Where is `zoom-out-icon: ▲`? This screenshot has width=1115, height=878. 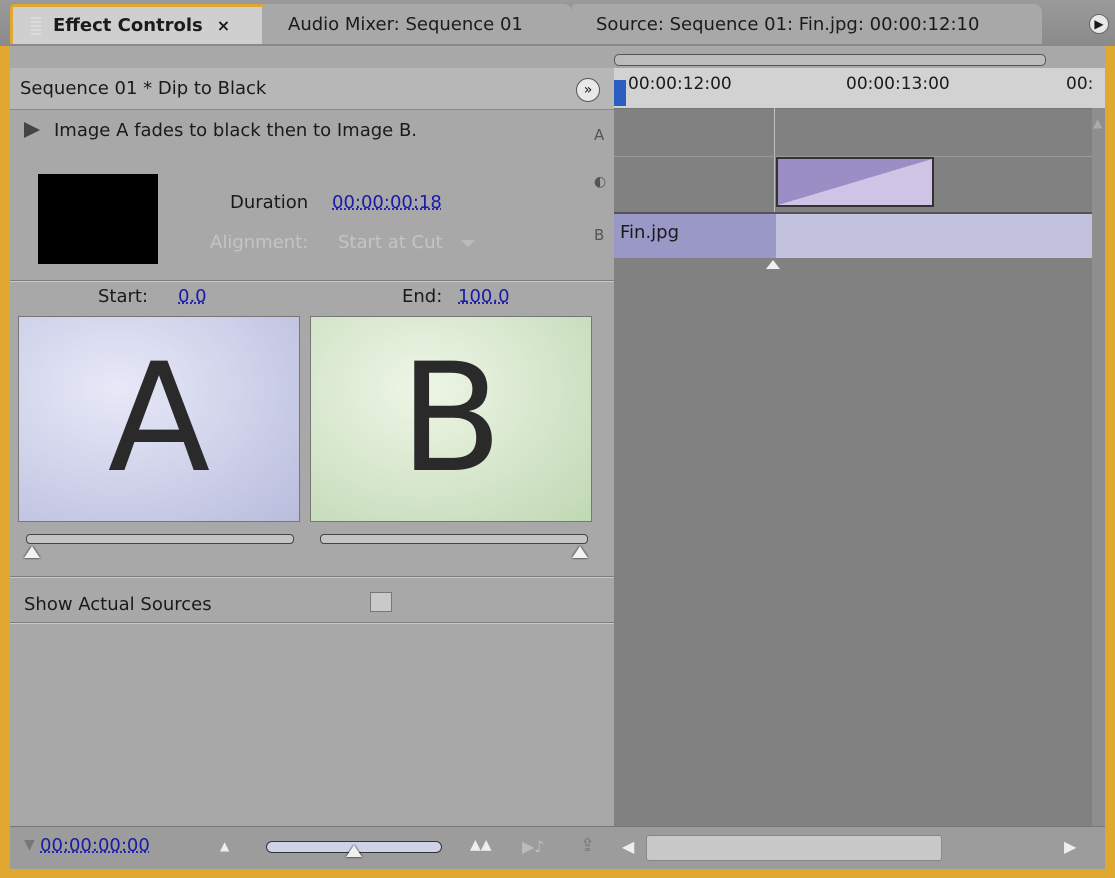 zoom-out-icon: ▲ is located at coordinates (224, 846).